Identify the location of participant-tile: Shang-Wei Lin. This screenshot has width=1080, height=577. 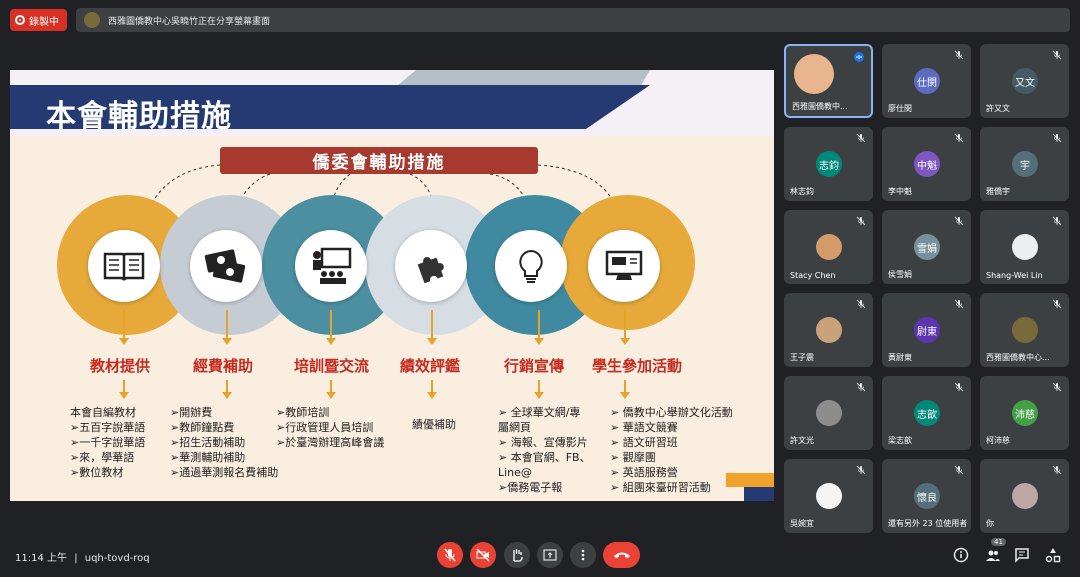
(1024, 247).